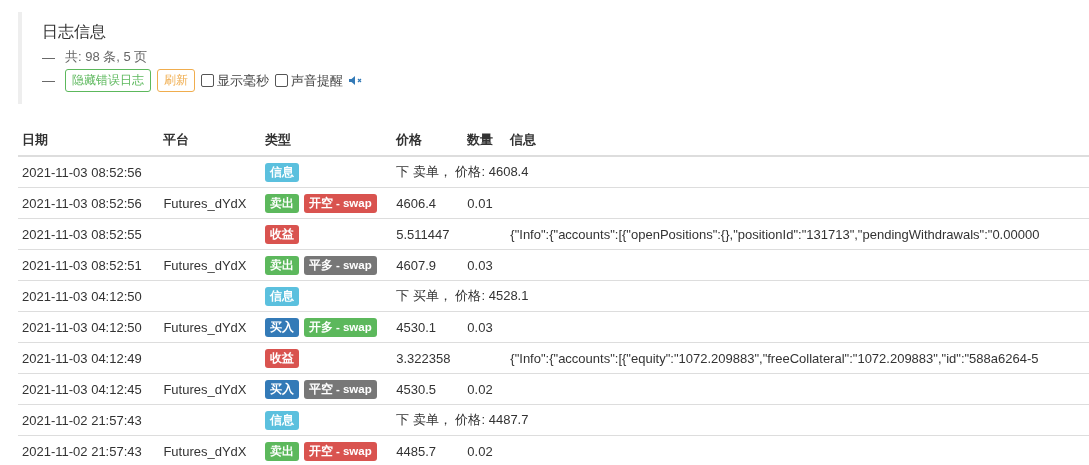  What do you see at coordinates (740, 420) in the screenshot?
I see `table-cell: 下 卖单， 价格: 4487.7` at bounding box center [740, 420].